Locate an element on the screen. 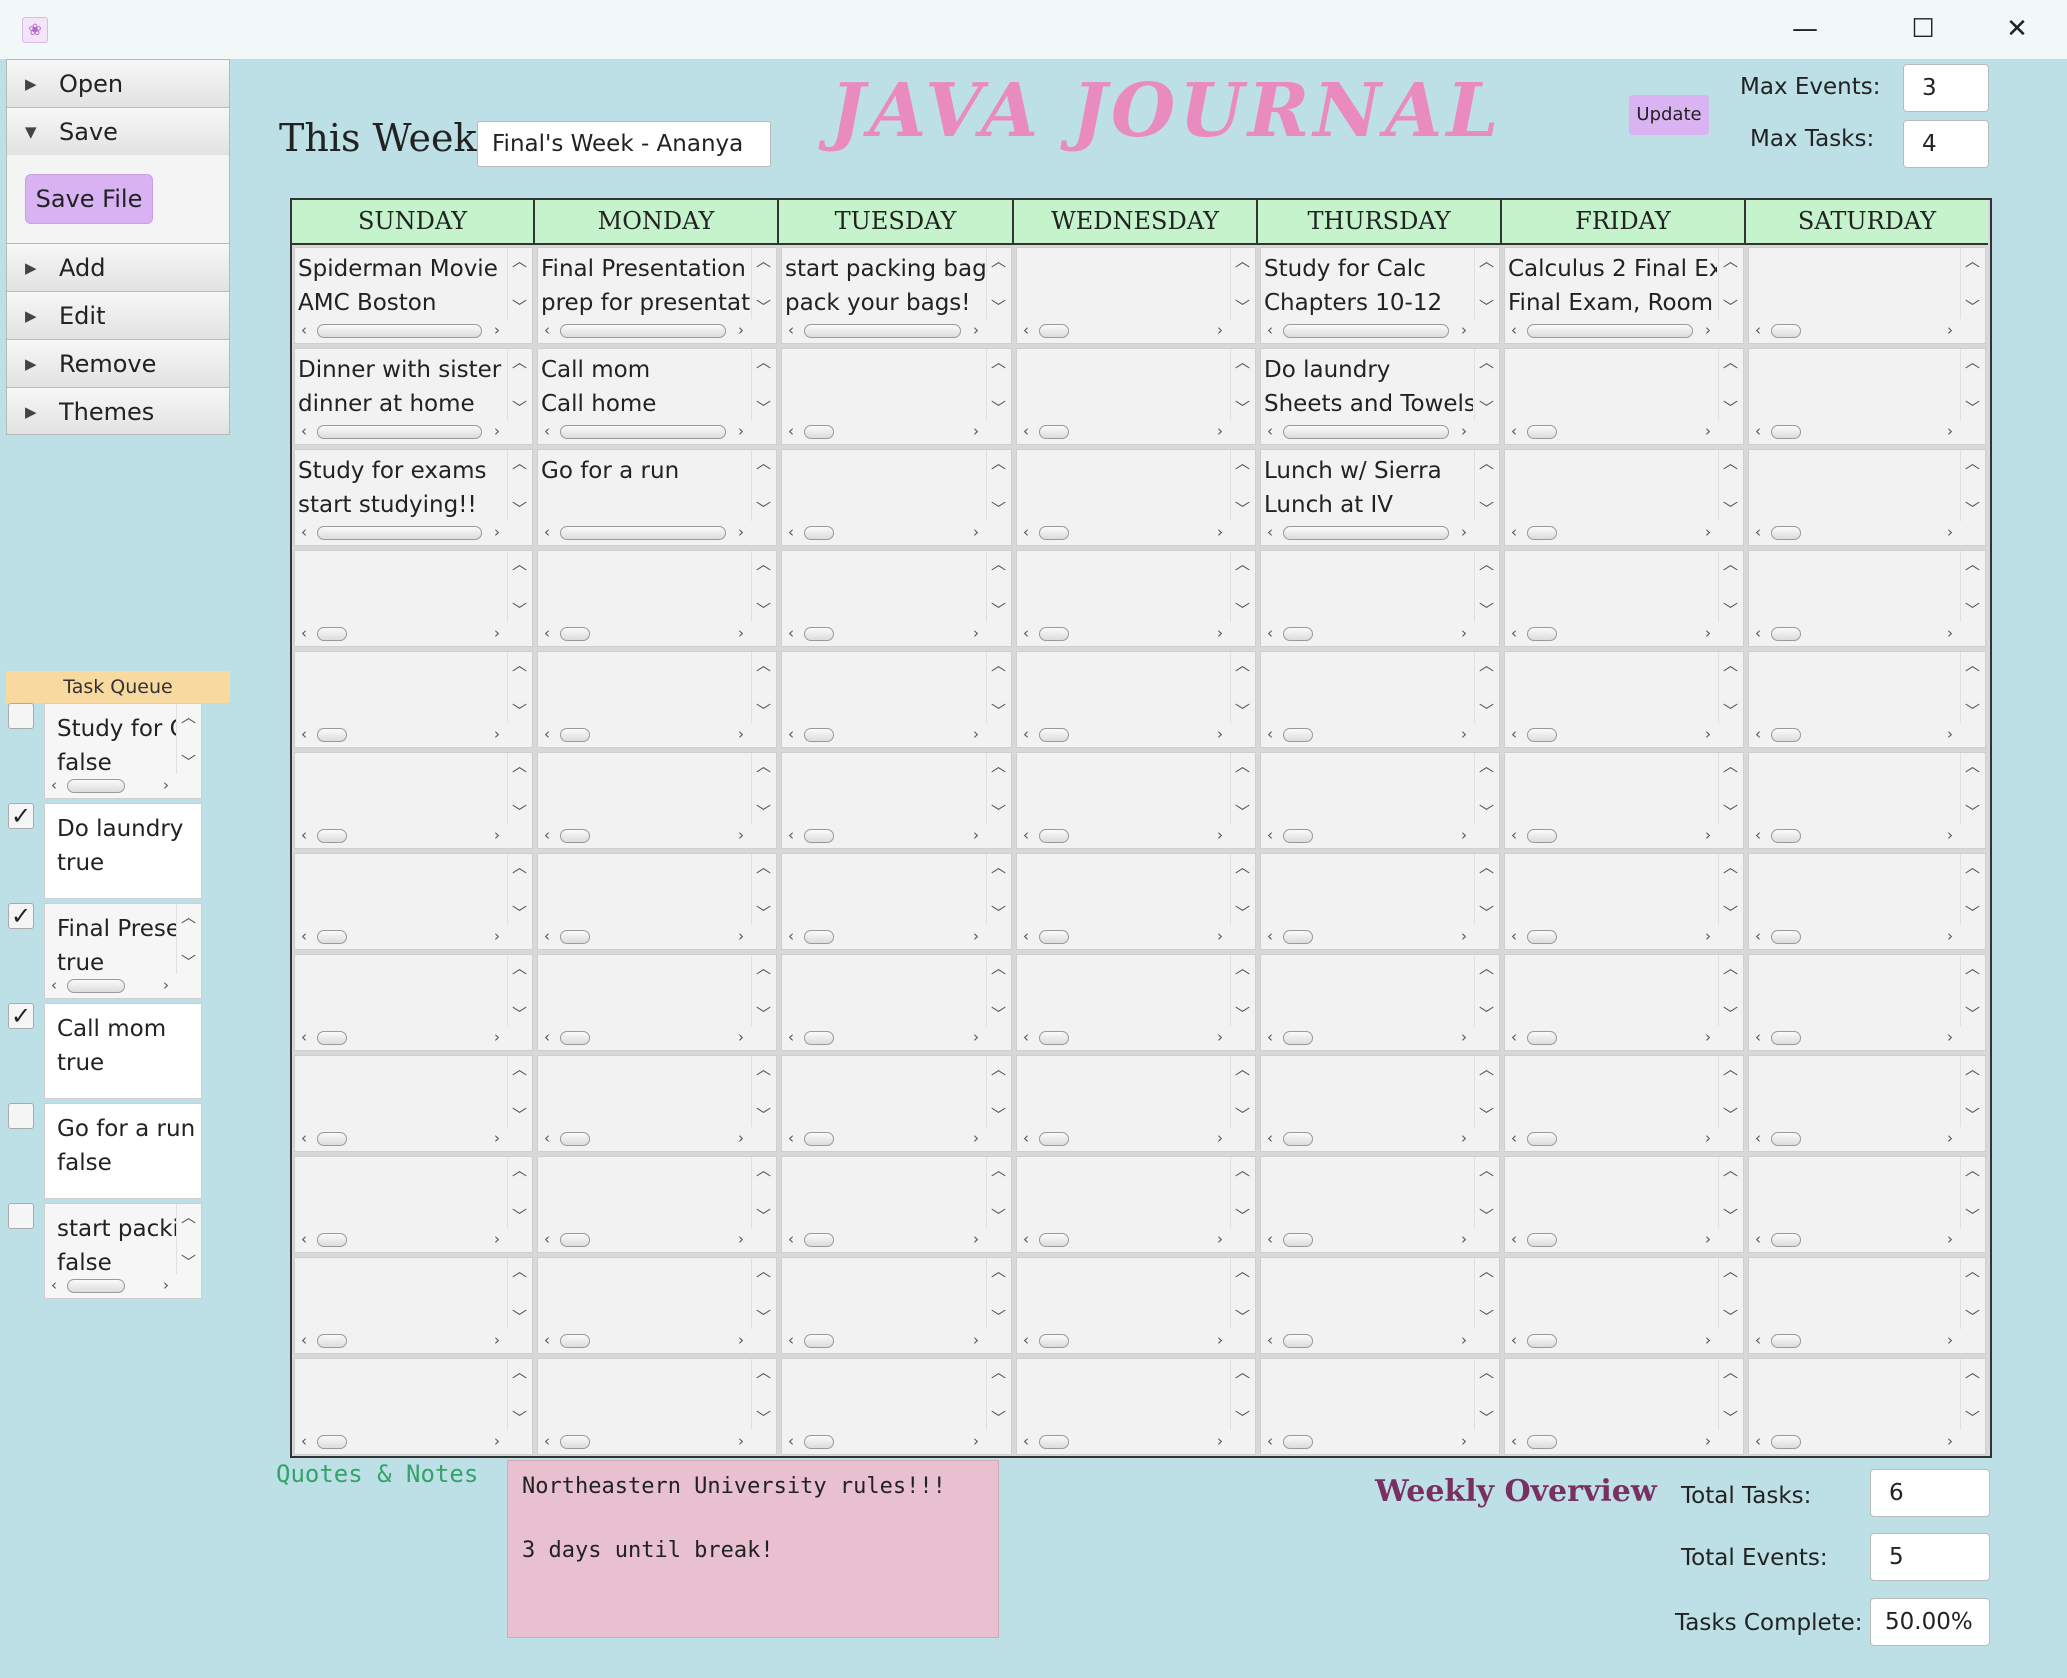 The width and height of the screenshot is (2067, 1678). calendar-cell: Do laundry Sheets and Towels ︿ ﹀ ‹ › is located at coordinates (1380, 396).